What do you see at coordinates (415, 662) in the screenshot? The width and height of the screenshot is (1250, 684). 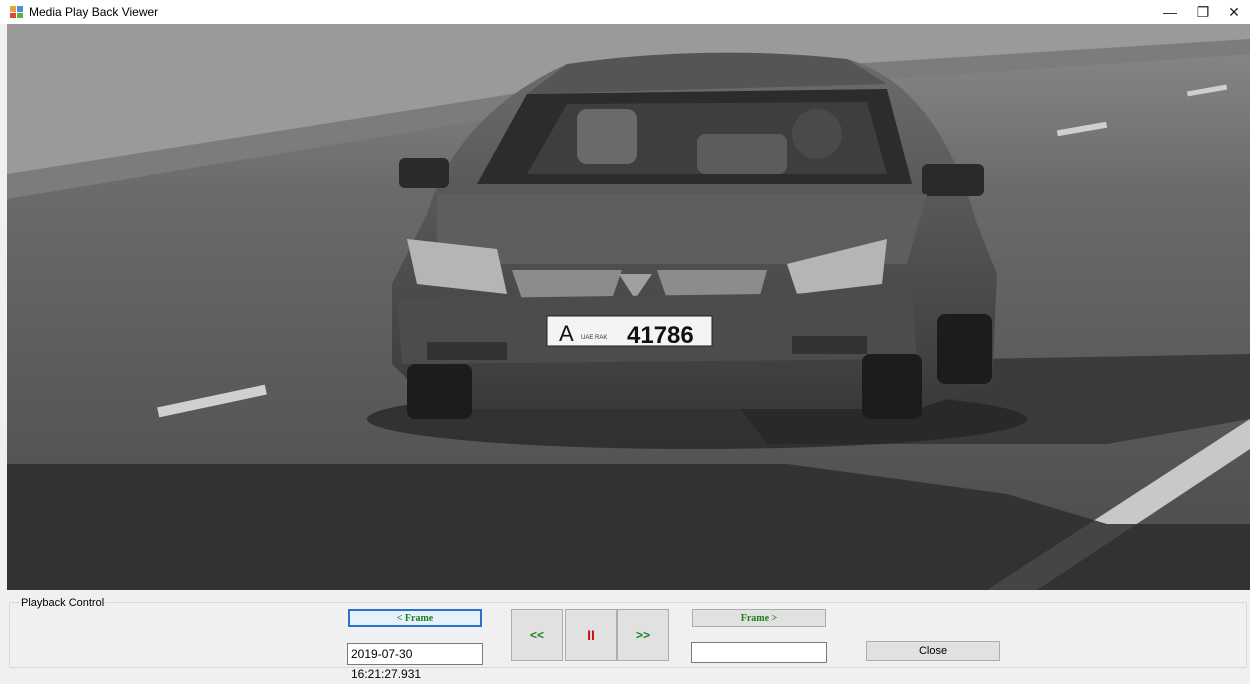 I see `timestamp-field: 2019-07-30 16:21:27.931` at bounding box center [415, 662].